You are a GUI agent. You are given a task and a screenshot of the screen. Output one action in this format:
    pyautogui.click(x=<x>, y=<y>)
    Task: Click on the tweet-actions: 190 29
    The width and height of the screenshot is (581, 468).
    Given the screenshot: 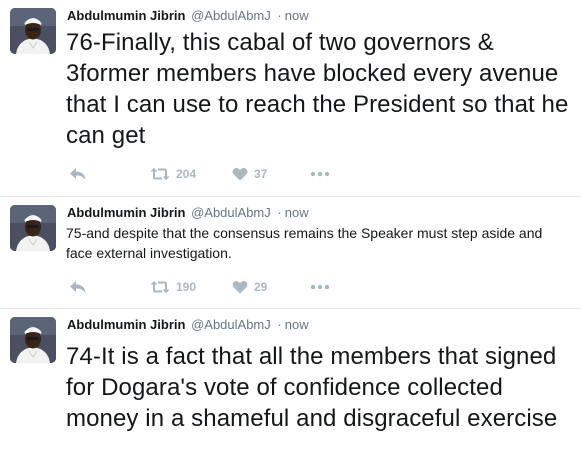 What is the action you would take?
    pyautogui.click(x=216, y=287)
    